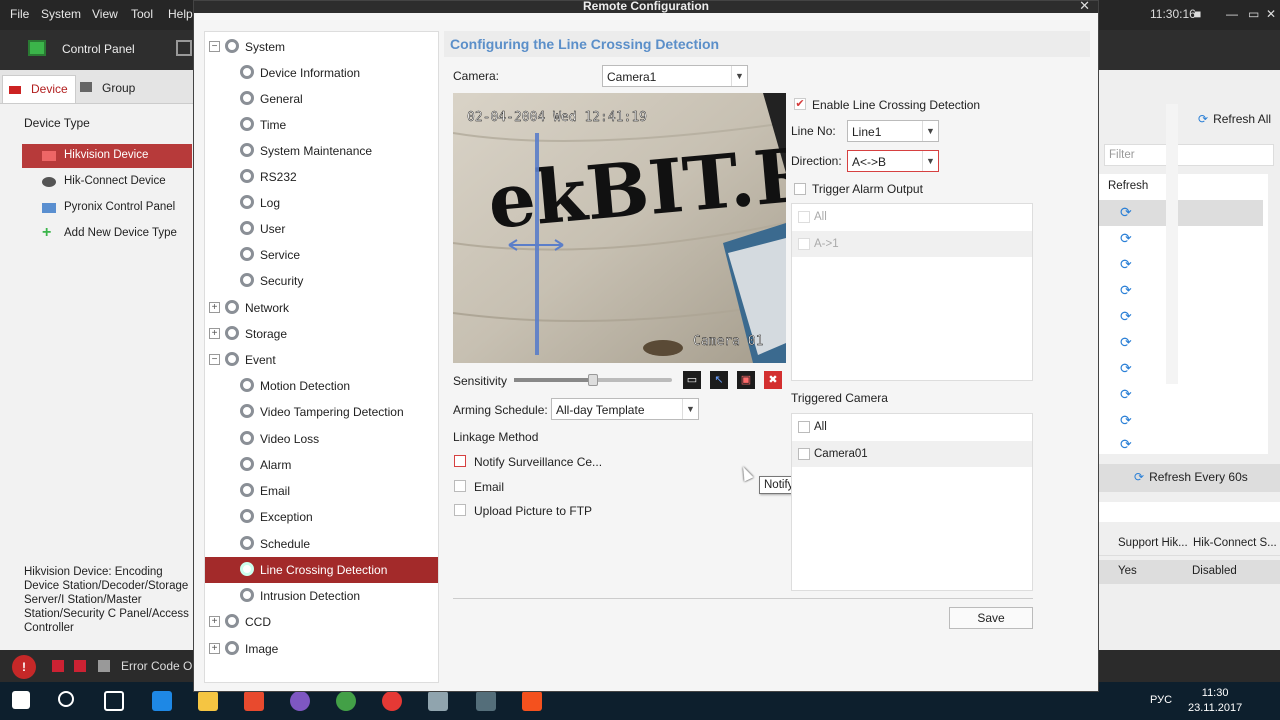  I want to click on filter-input: Filter, so click(1189, 155).